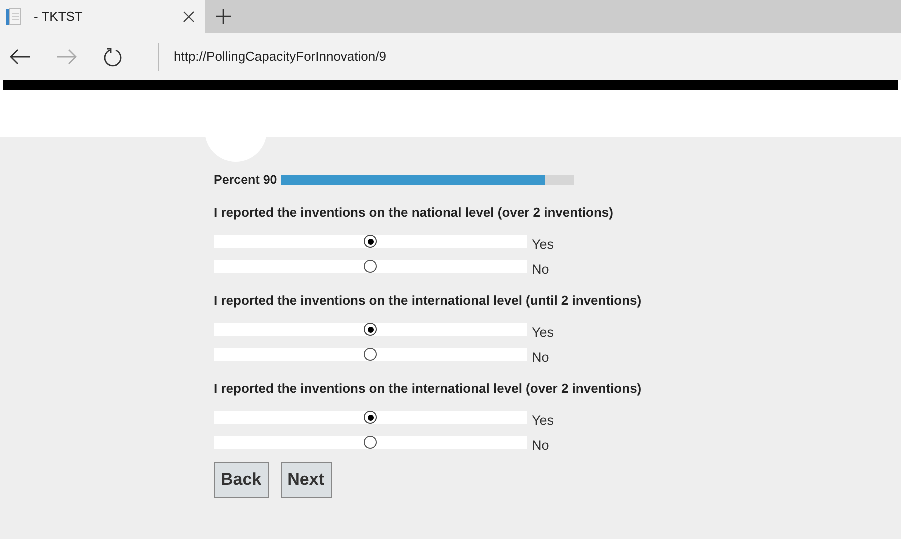 The width and height of the screenshot is (901, 539). What do you see at coordinates (113, 56) in the screenshot?
I see `refresh-icon` at bounding box center [113, 56].